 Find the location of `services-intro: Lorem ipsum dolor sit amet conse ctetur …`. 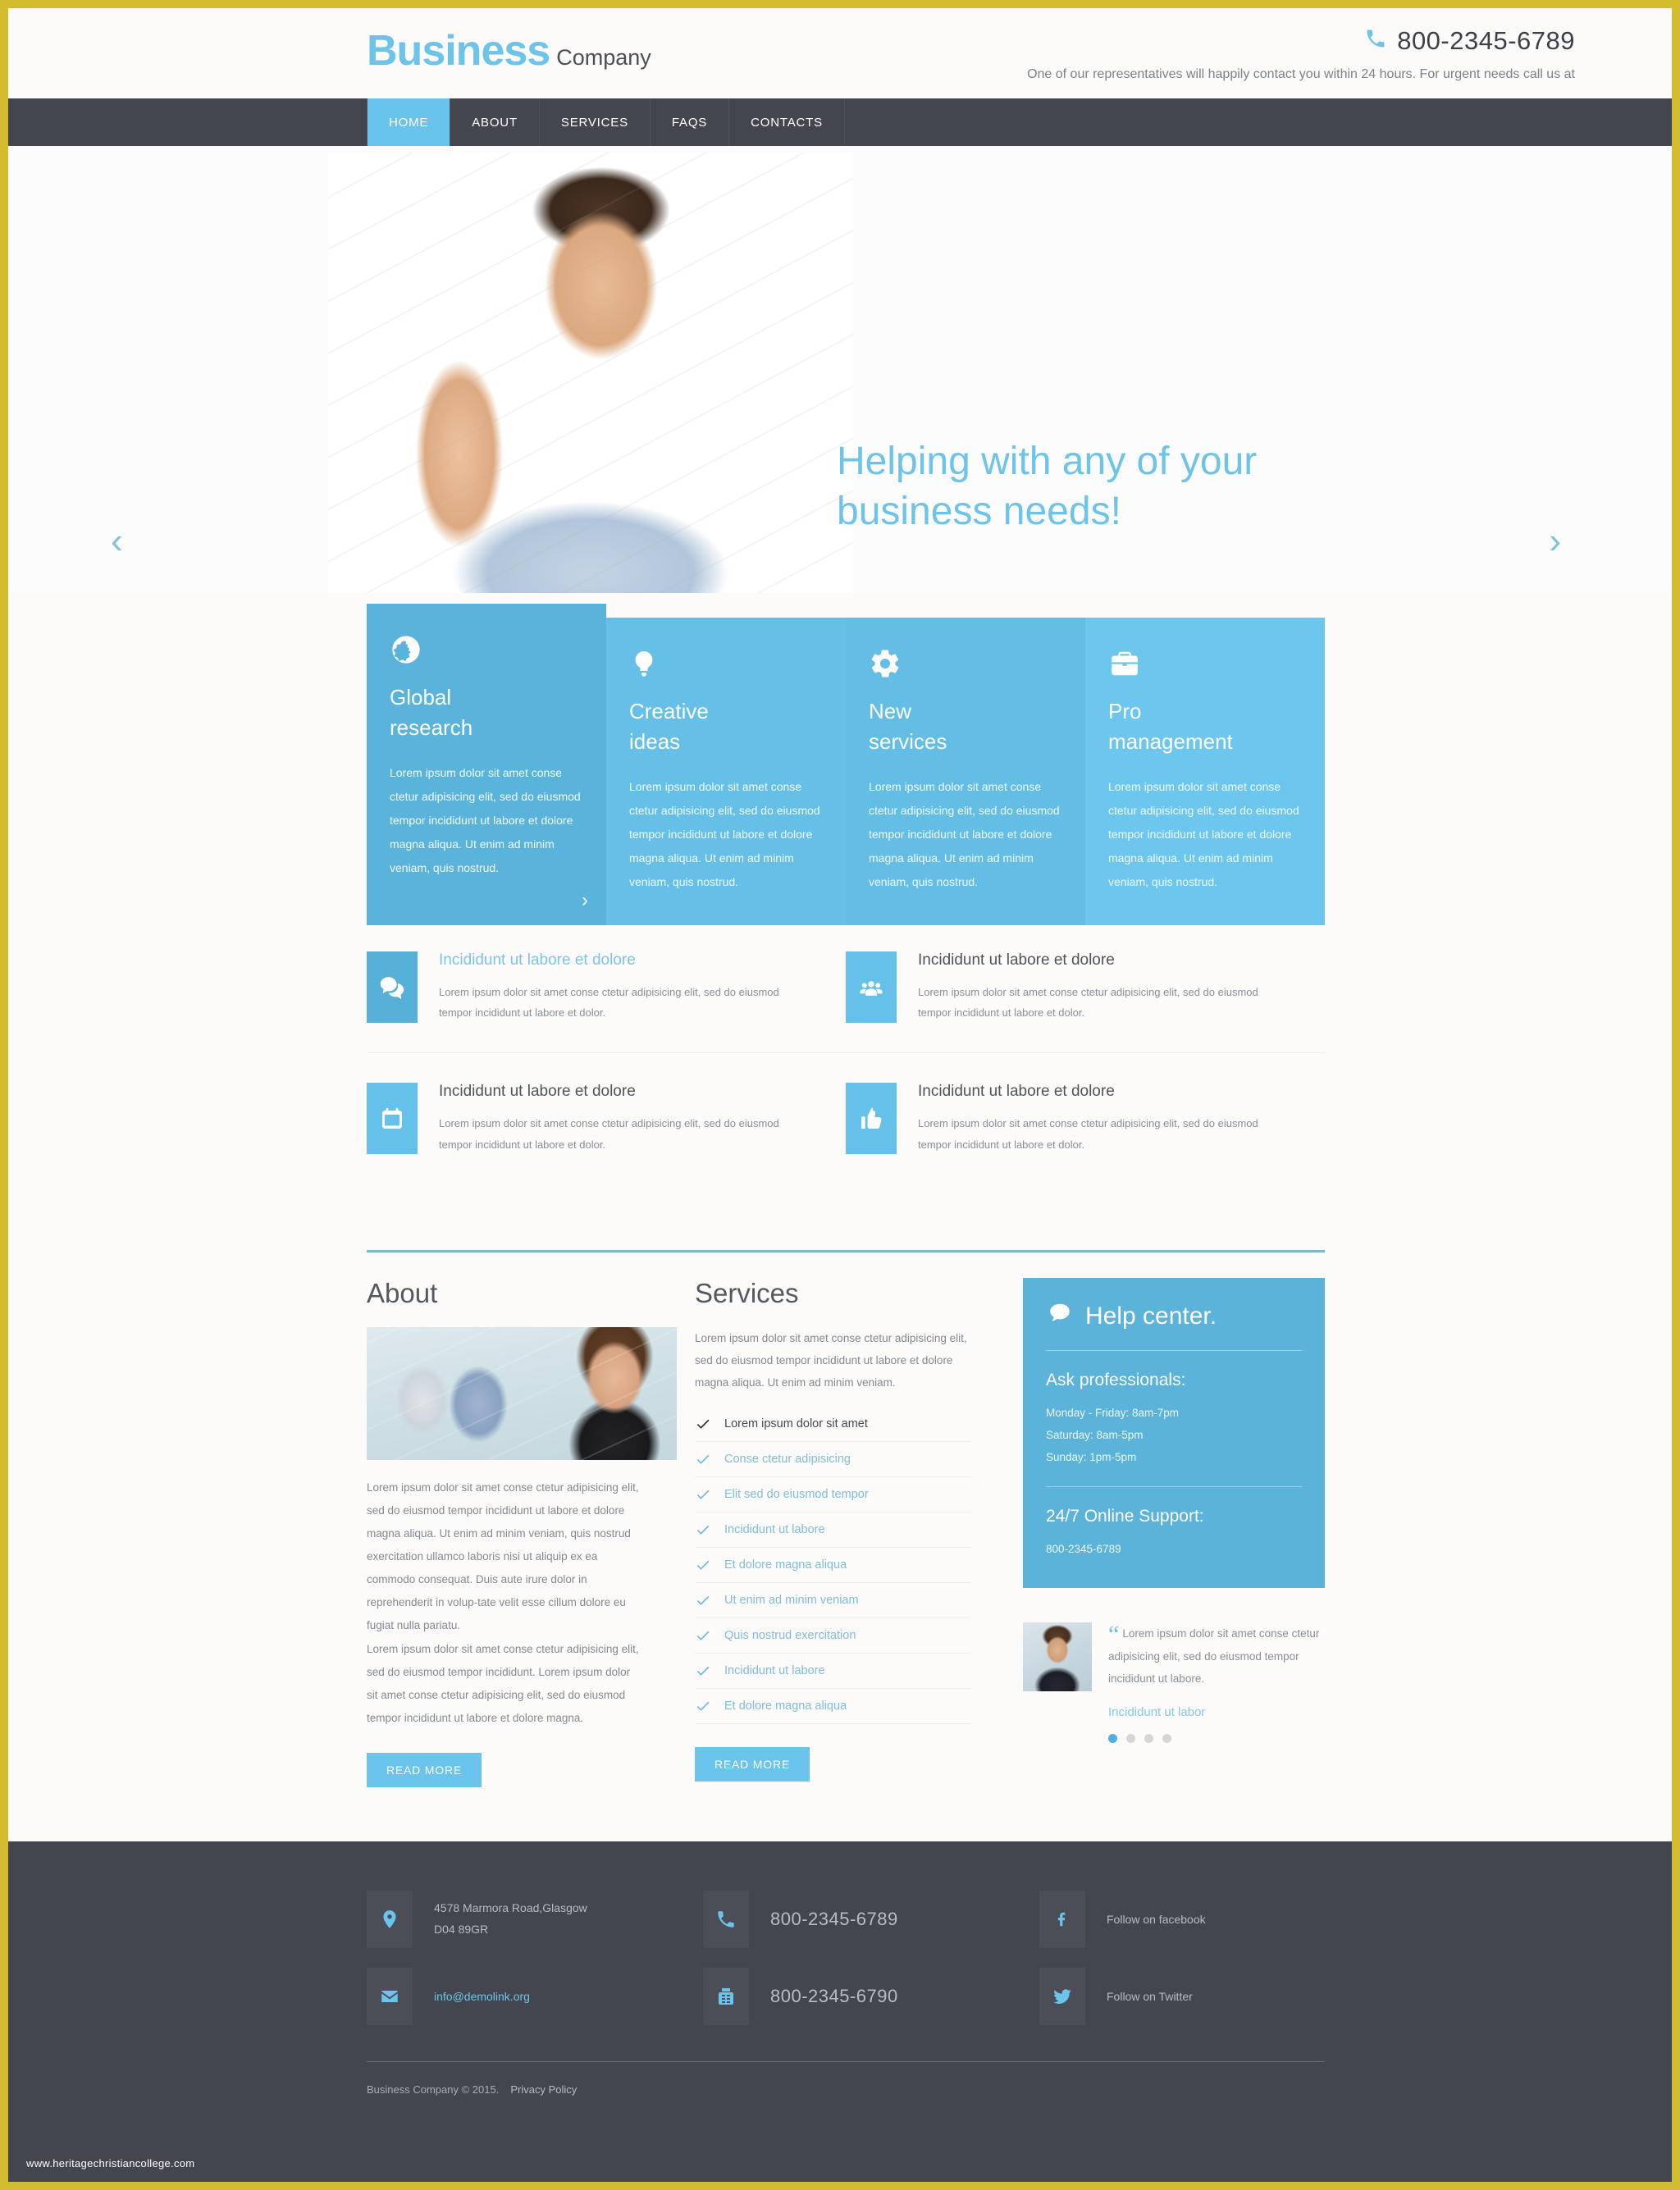

services-intro: Lorem ipsum dolor sit amet conse ctetur … is located at coordinates (831, 1360).